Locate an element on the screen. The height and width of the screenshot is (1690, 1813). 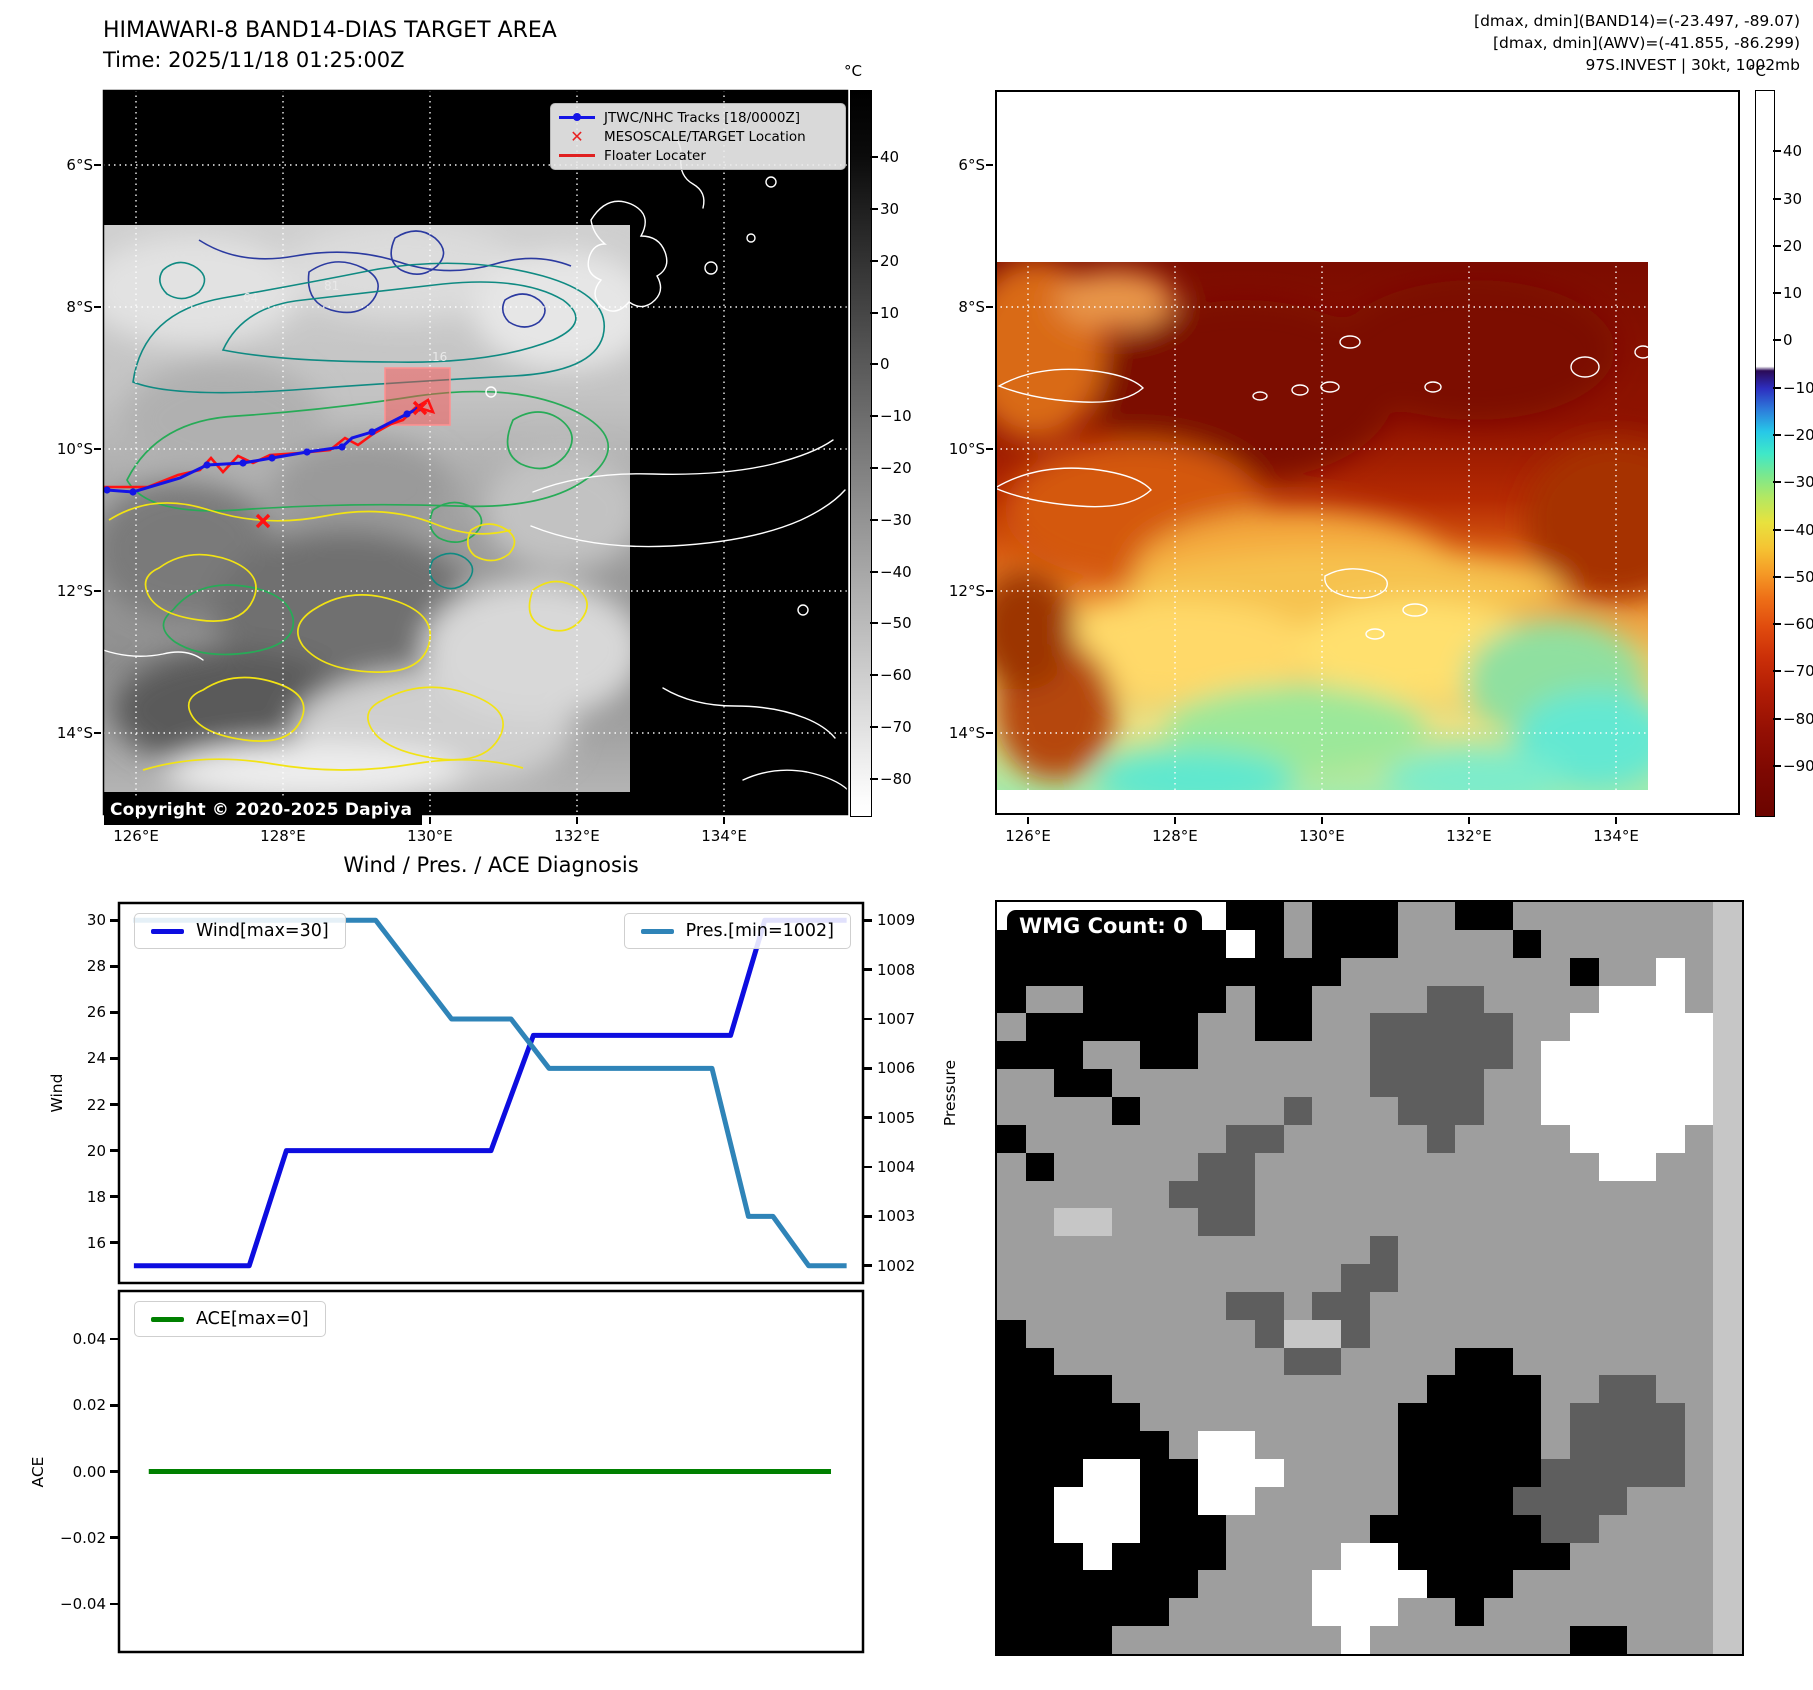
pressure-tick-label: 1004 is located at coordinates (896, 1167).